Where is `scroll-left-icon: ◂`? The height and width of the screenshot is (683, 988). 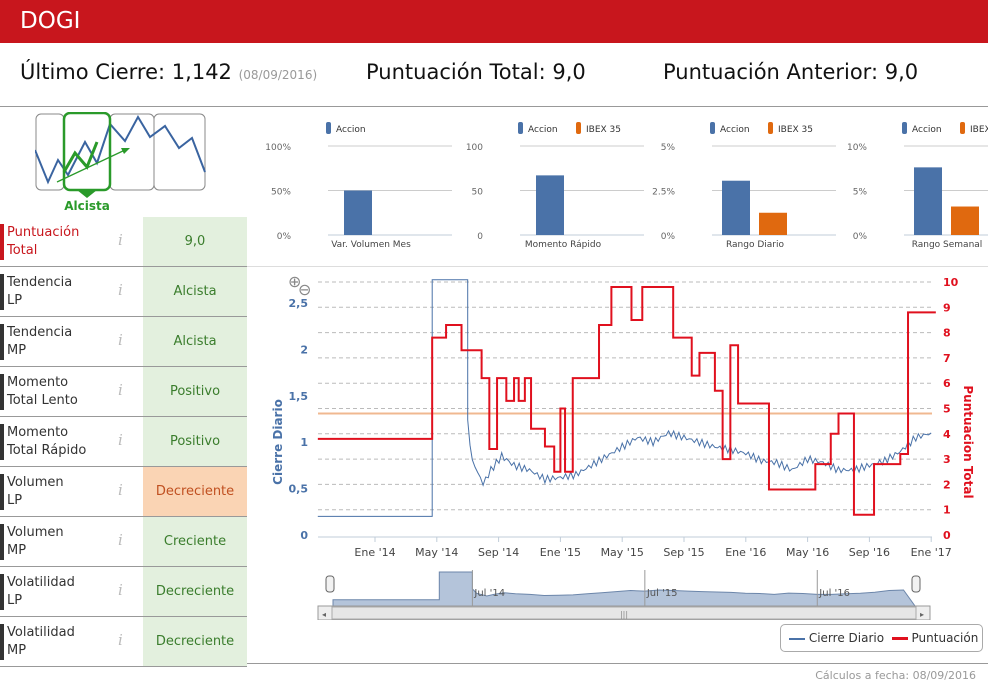 scroll-left-icon: ◂ is located at coordinates (324, 614).